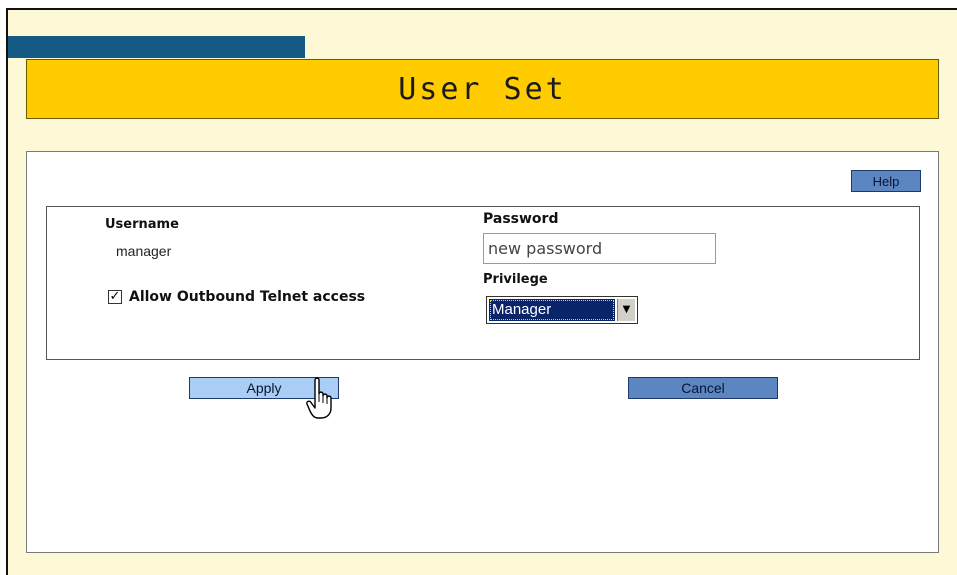 The height and width of the screenshot is (575, 957). I want to click on password-field, so click(599, 248).